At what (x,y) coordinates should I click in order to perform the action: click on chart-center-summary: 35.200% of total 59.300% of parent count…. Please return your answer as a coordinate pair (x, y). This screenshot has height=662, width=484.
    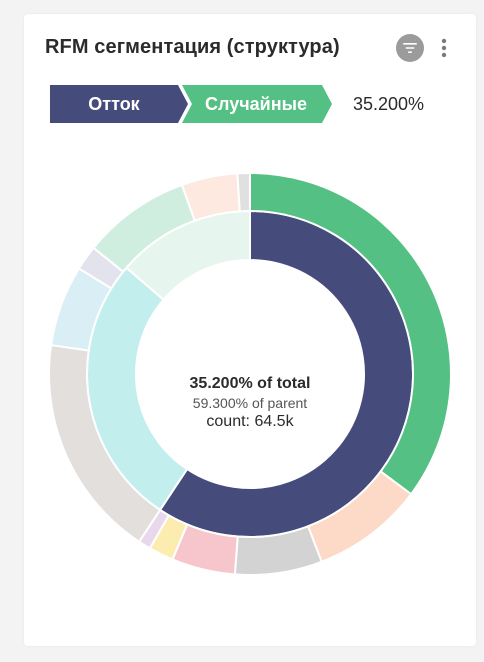
    Looking at the image, I should click on (250, 403).